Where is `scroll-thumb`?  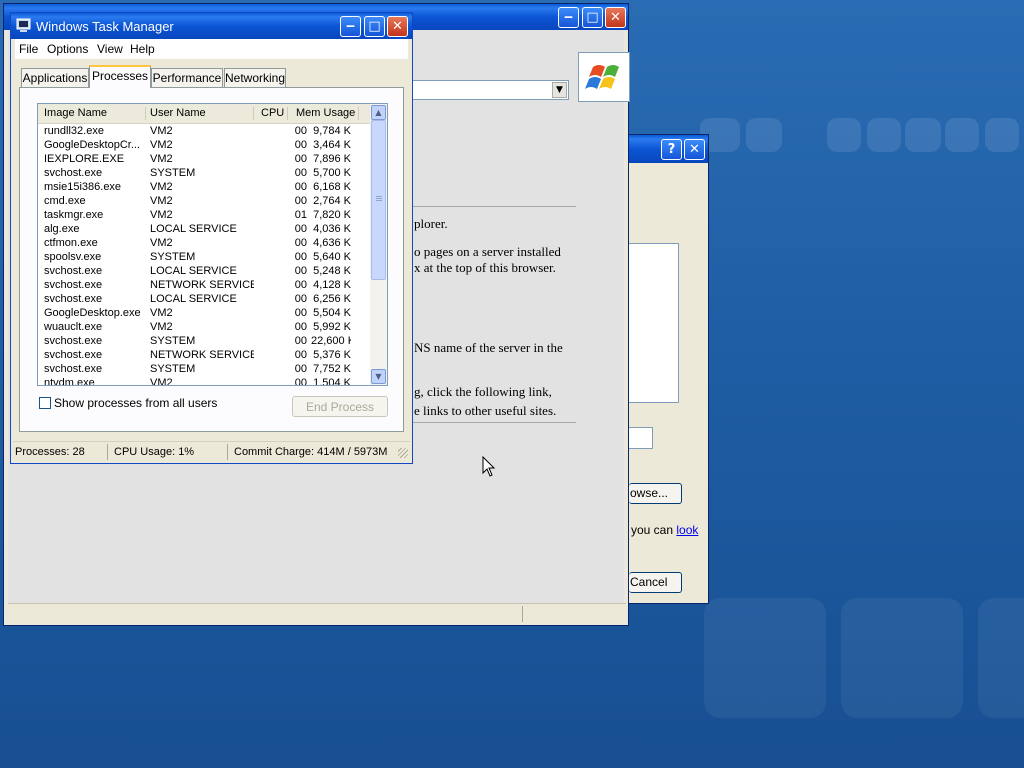
scroll-thumb is located at coordinates (378, 200).